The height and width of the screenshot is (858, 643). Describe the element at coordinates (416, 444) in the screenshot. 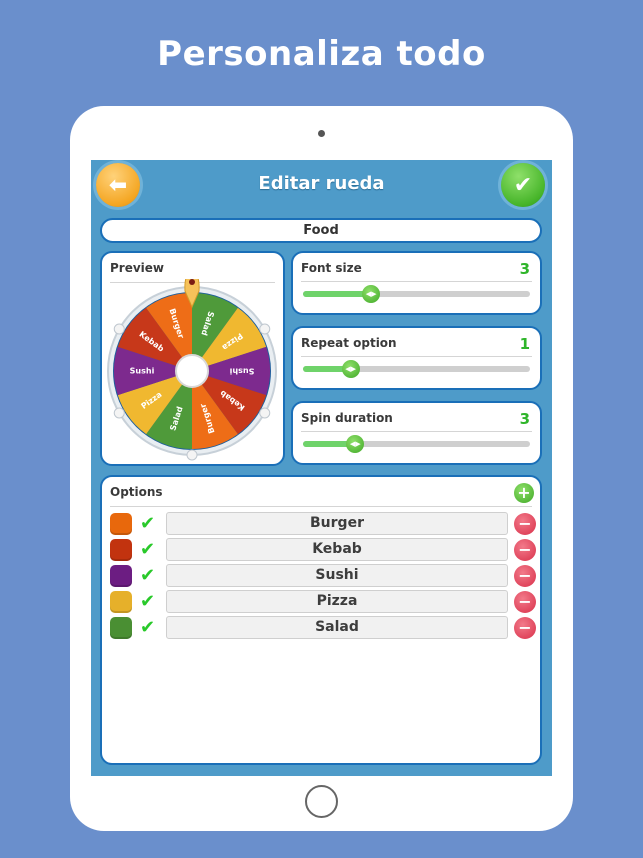

I see `spin-duration-slider: ◀▶` at that location.